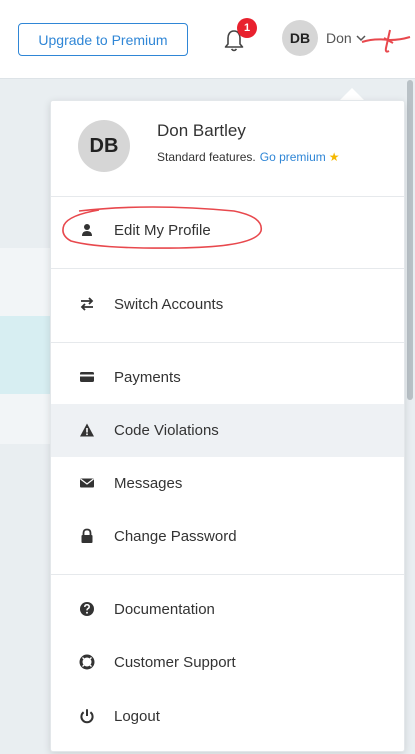  I want to click on menu-item-label: Documentation, so click(164, 609).